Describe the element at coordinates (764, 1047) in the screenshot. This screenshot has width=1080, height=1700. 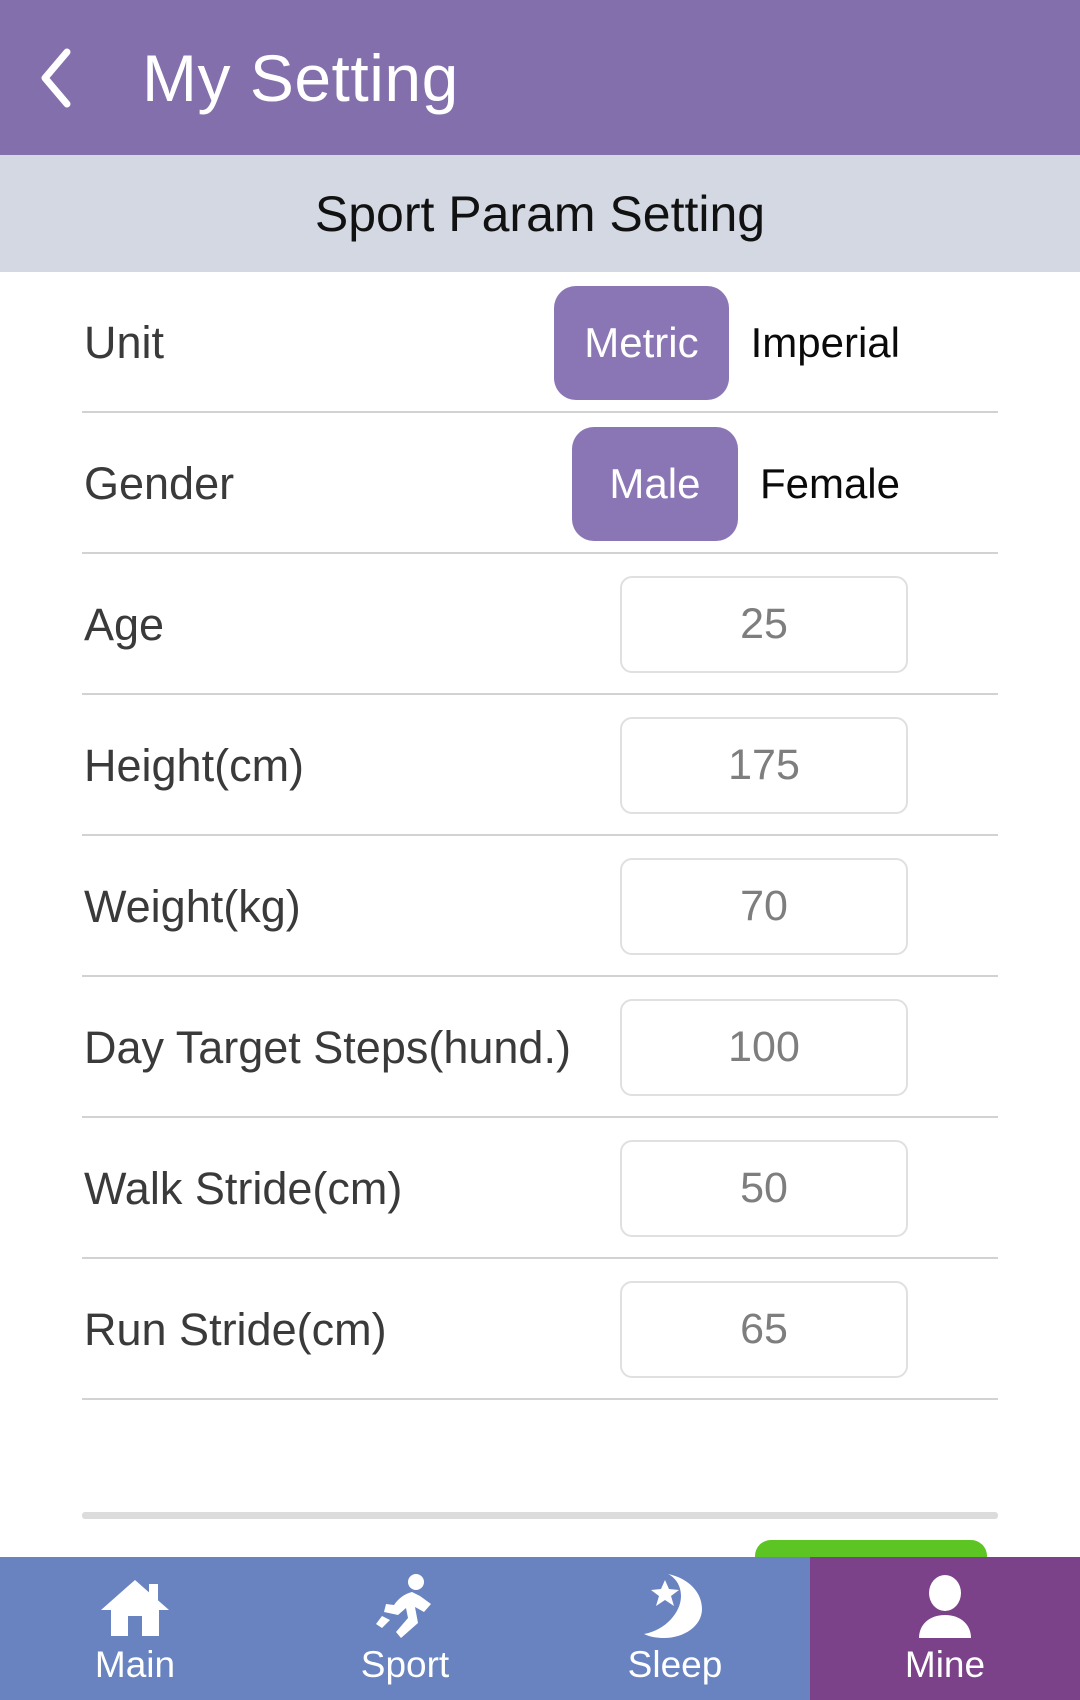
I see `day-target-steps-input: 100` at that location.